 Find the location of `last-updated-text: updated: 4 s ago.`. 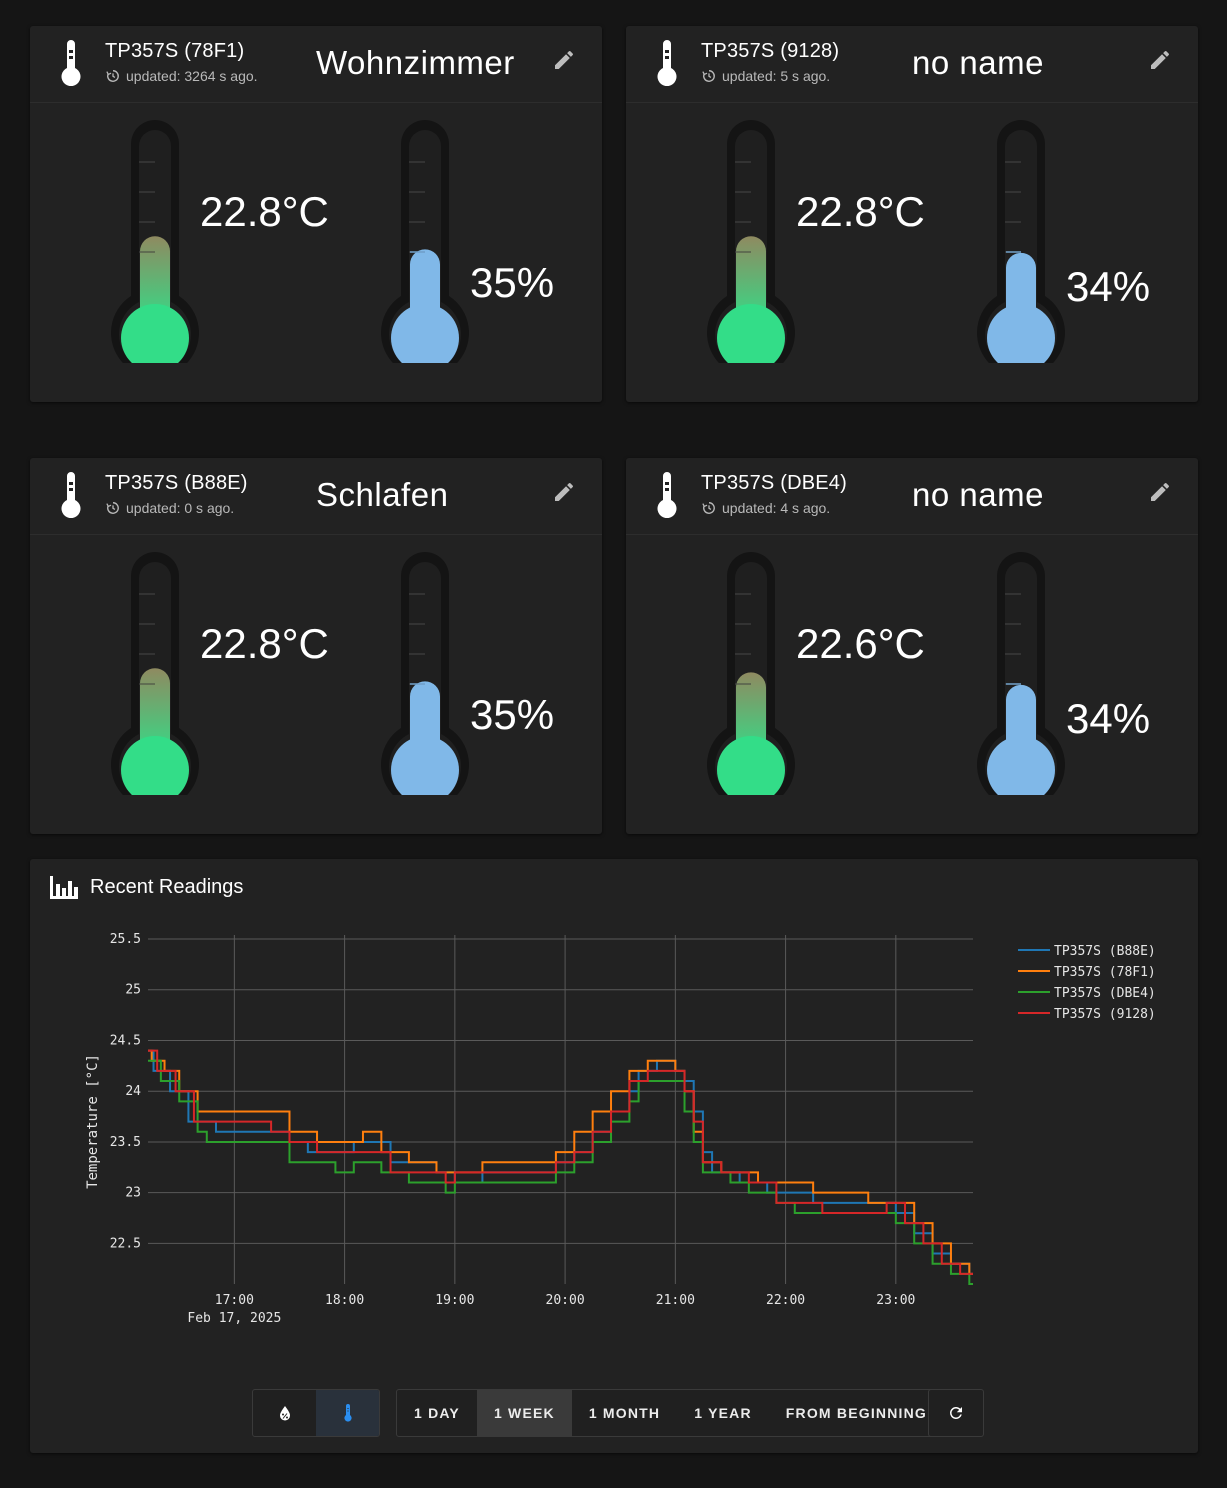

last-updated-text: updated: 4 s ago. is located at coordinates (776, 508).